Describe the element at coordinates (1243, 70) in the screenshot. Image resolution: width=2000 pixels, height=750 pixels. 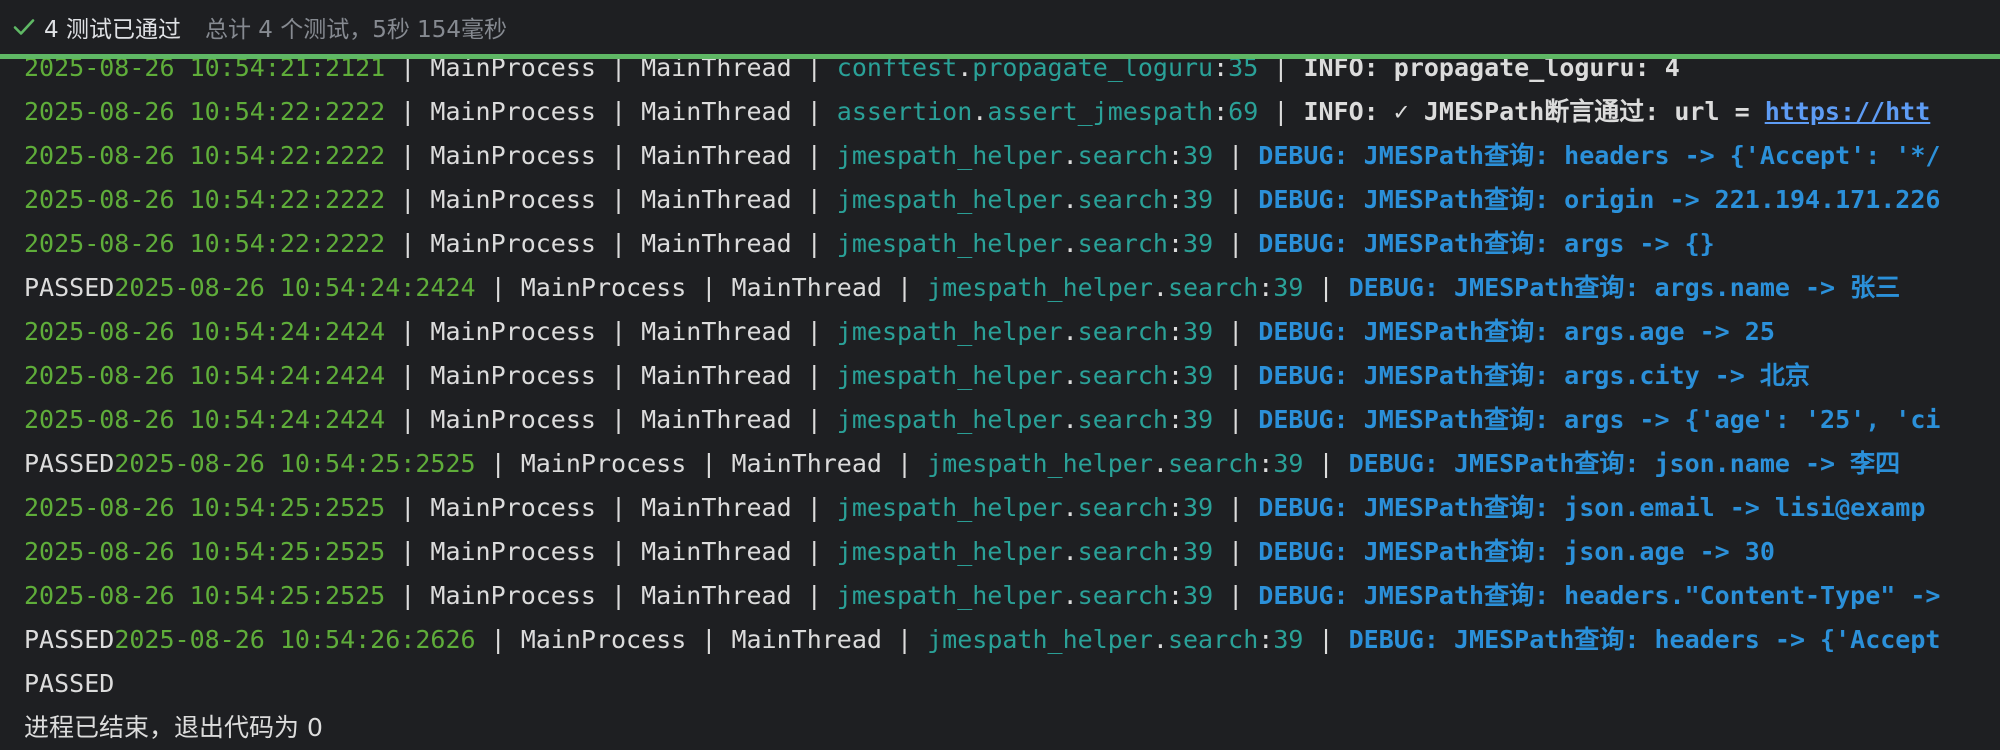
I see `log-lineno: 35` at that location.